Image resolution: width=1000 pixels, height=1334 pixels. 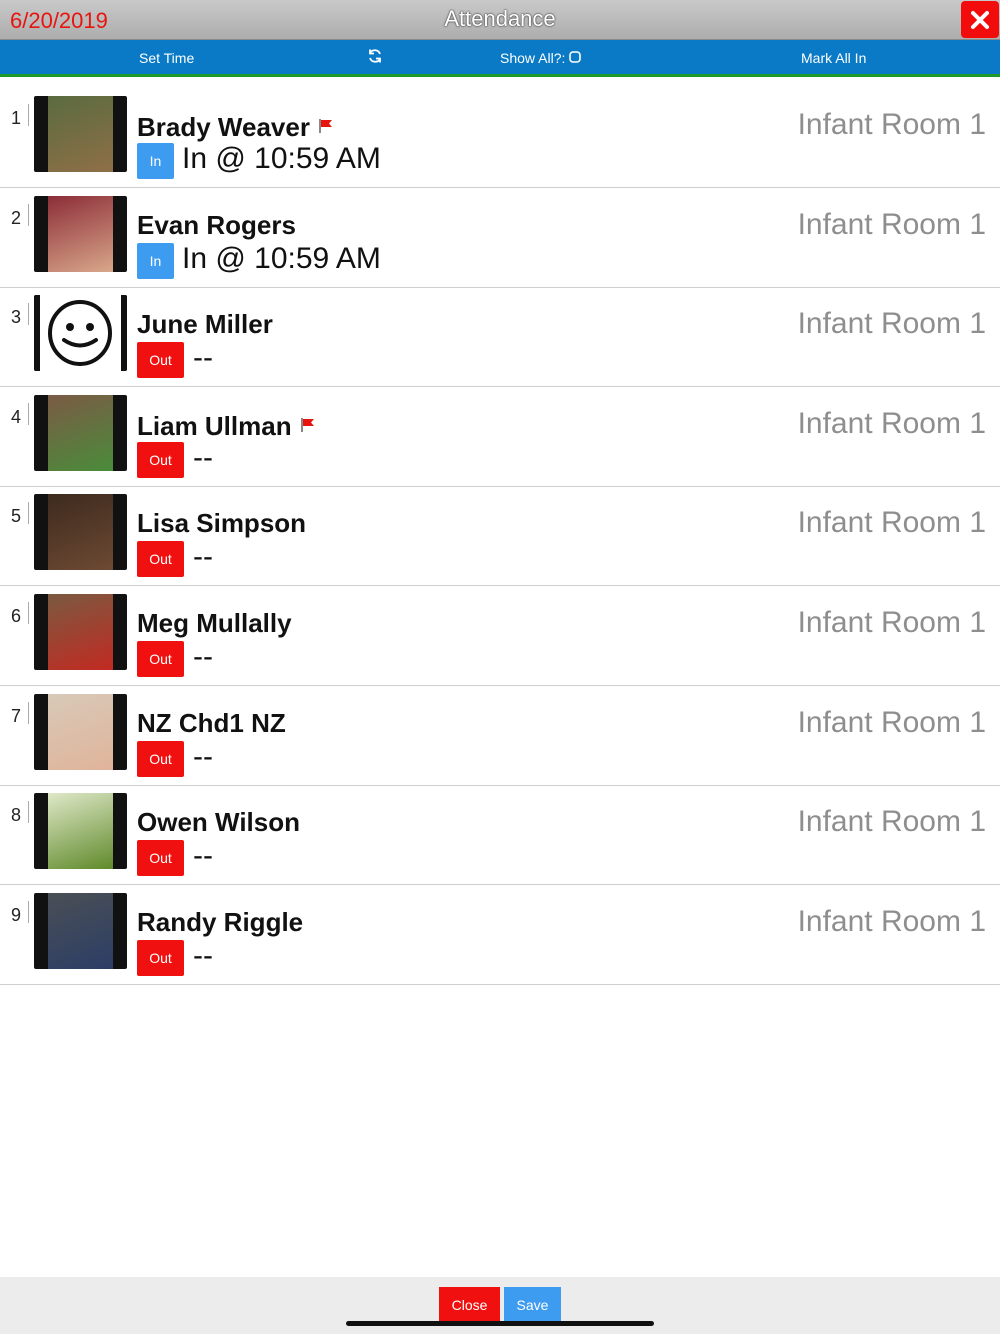 I want to click on child-name-text: Meg Mullally, so click(x=214, y=623).